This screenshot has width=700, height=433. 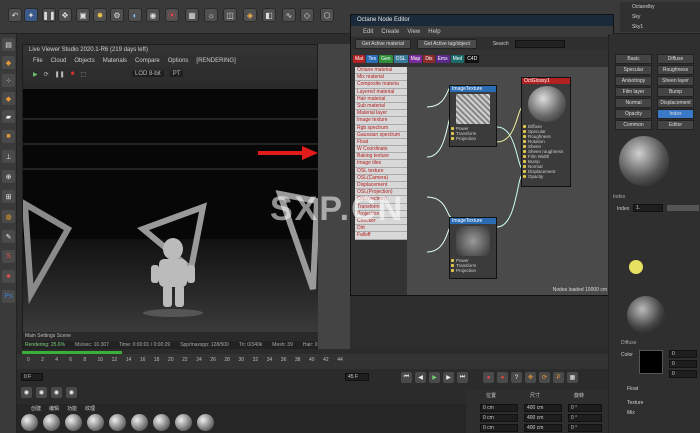 I want to click on node-list-item: Composite materia, so click(x=381, y=85).